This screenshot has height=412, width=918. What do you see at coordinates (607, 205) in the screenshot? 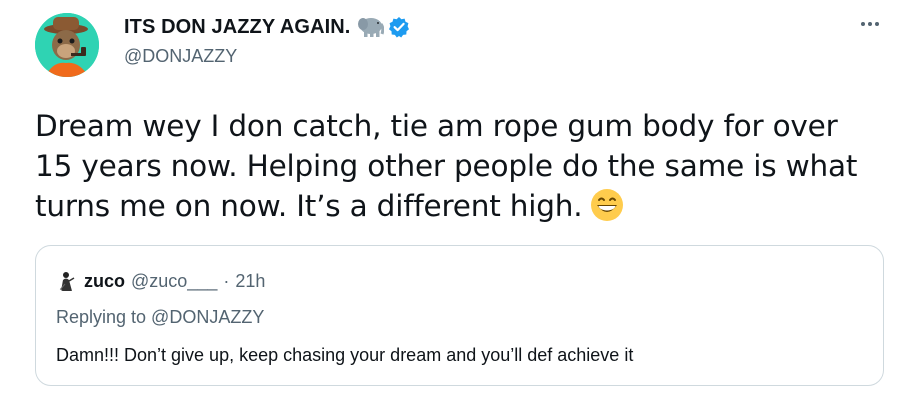
I see `grinning-face-emoji-icon` at bounding box center [607, 205].